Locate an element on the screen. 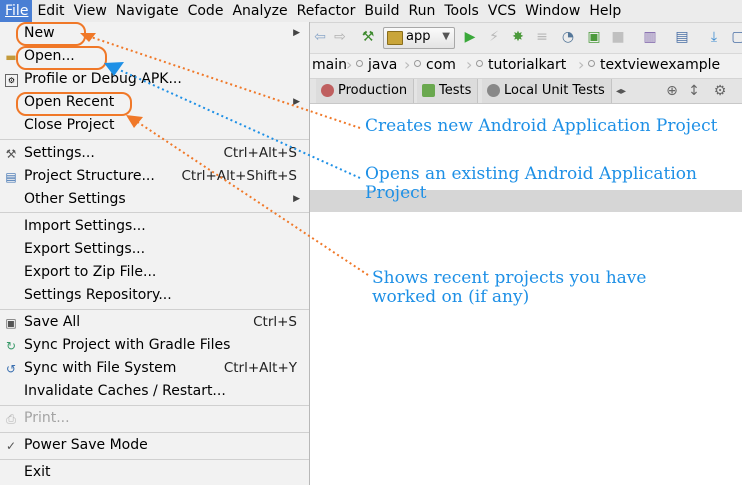  arrow-recent-head is located at coordinates (134, 121).